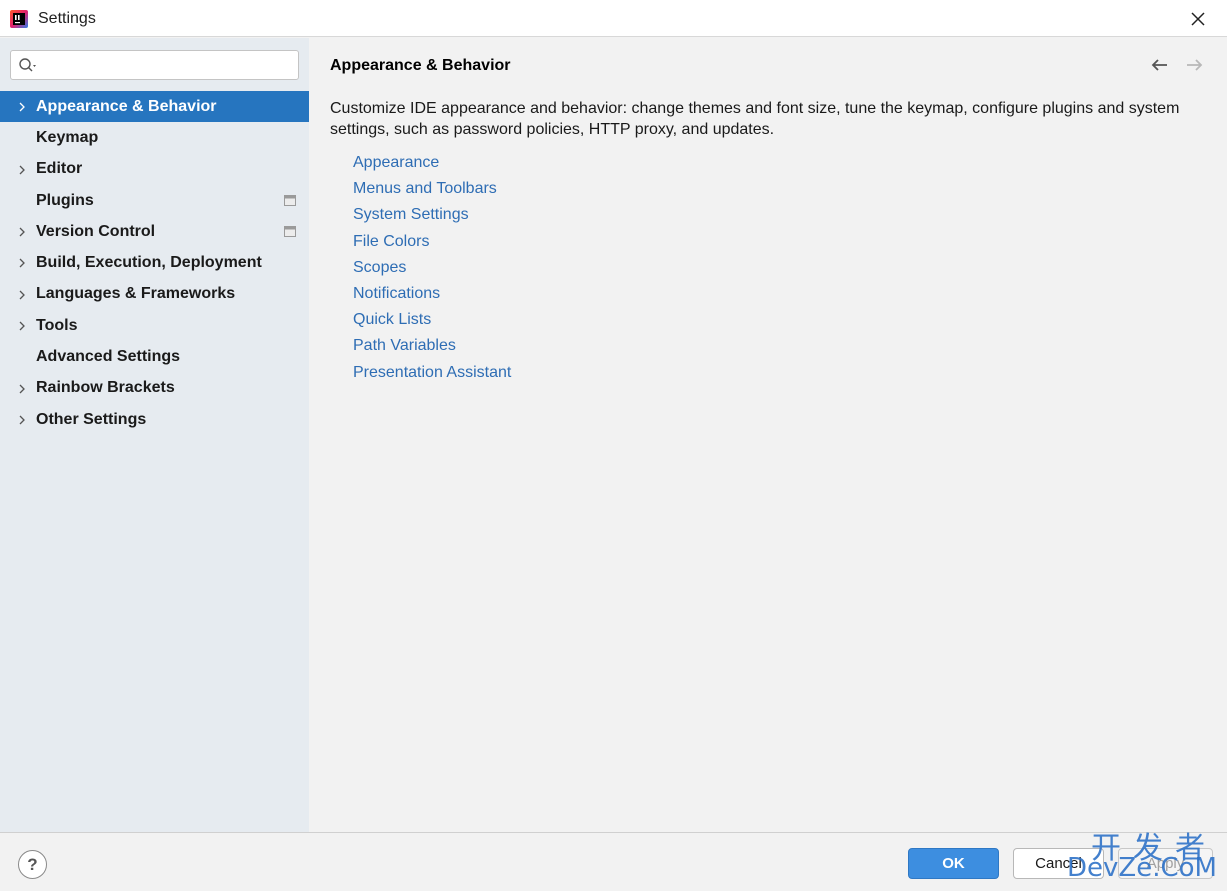 The width and height of the screenshot is (1227, 891). I want to click on sidebar-item: Keymap, so click(154, 137).